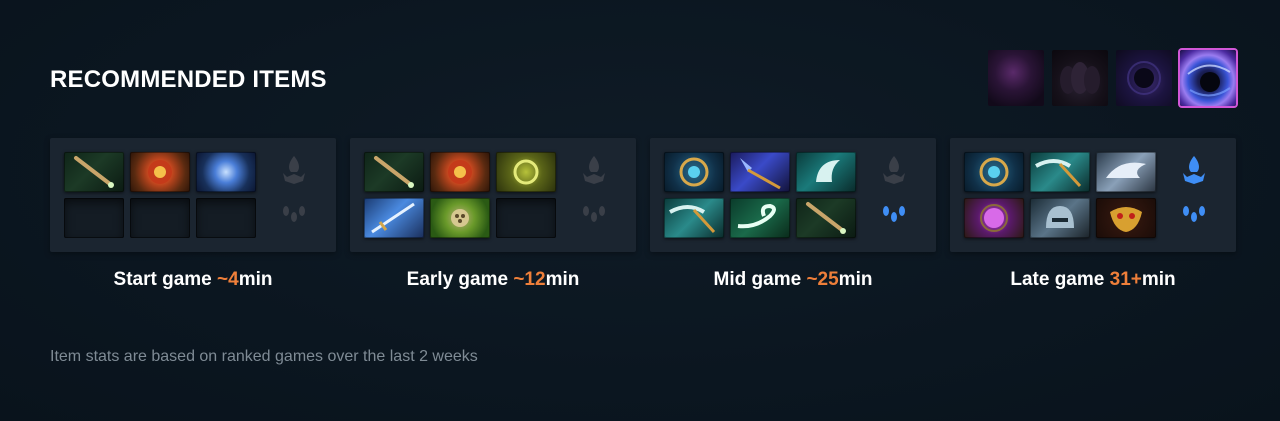  What do you see at coordinates (394, 218) in the screenshot?
I see `sword-item-icon` at bounding box center [394, 218].